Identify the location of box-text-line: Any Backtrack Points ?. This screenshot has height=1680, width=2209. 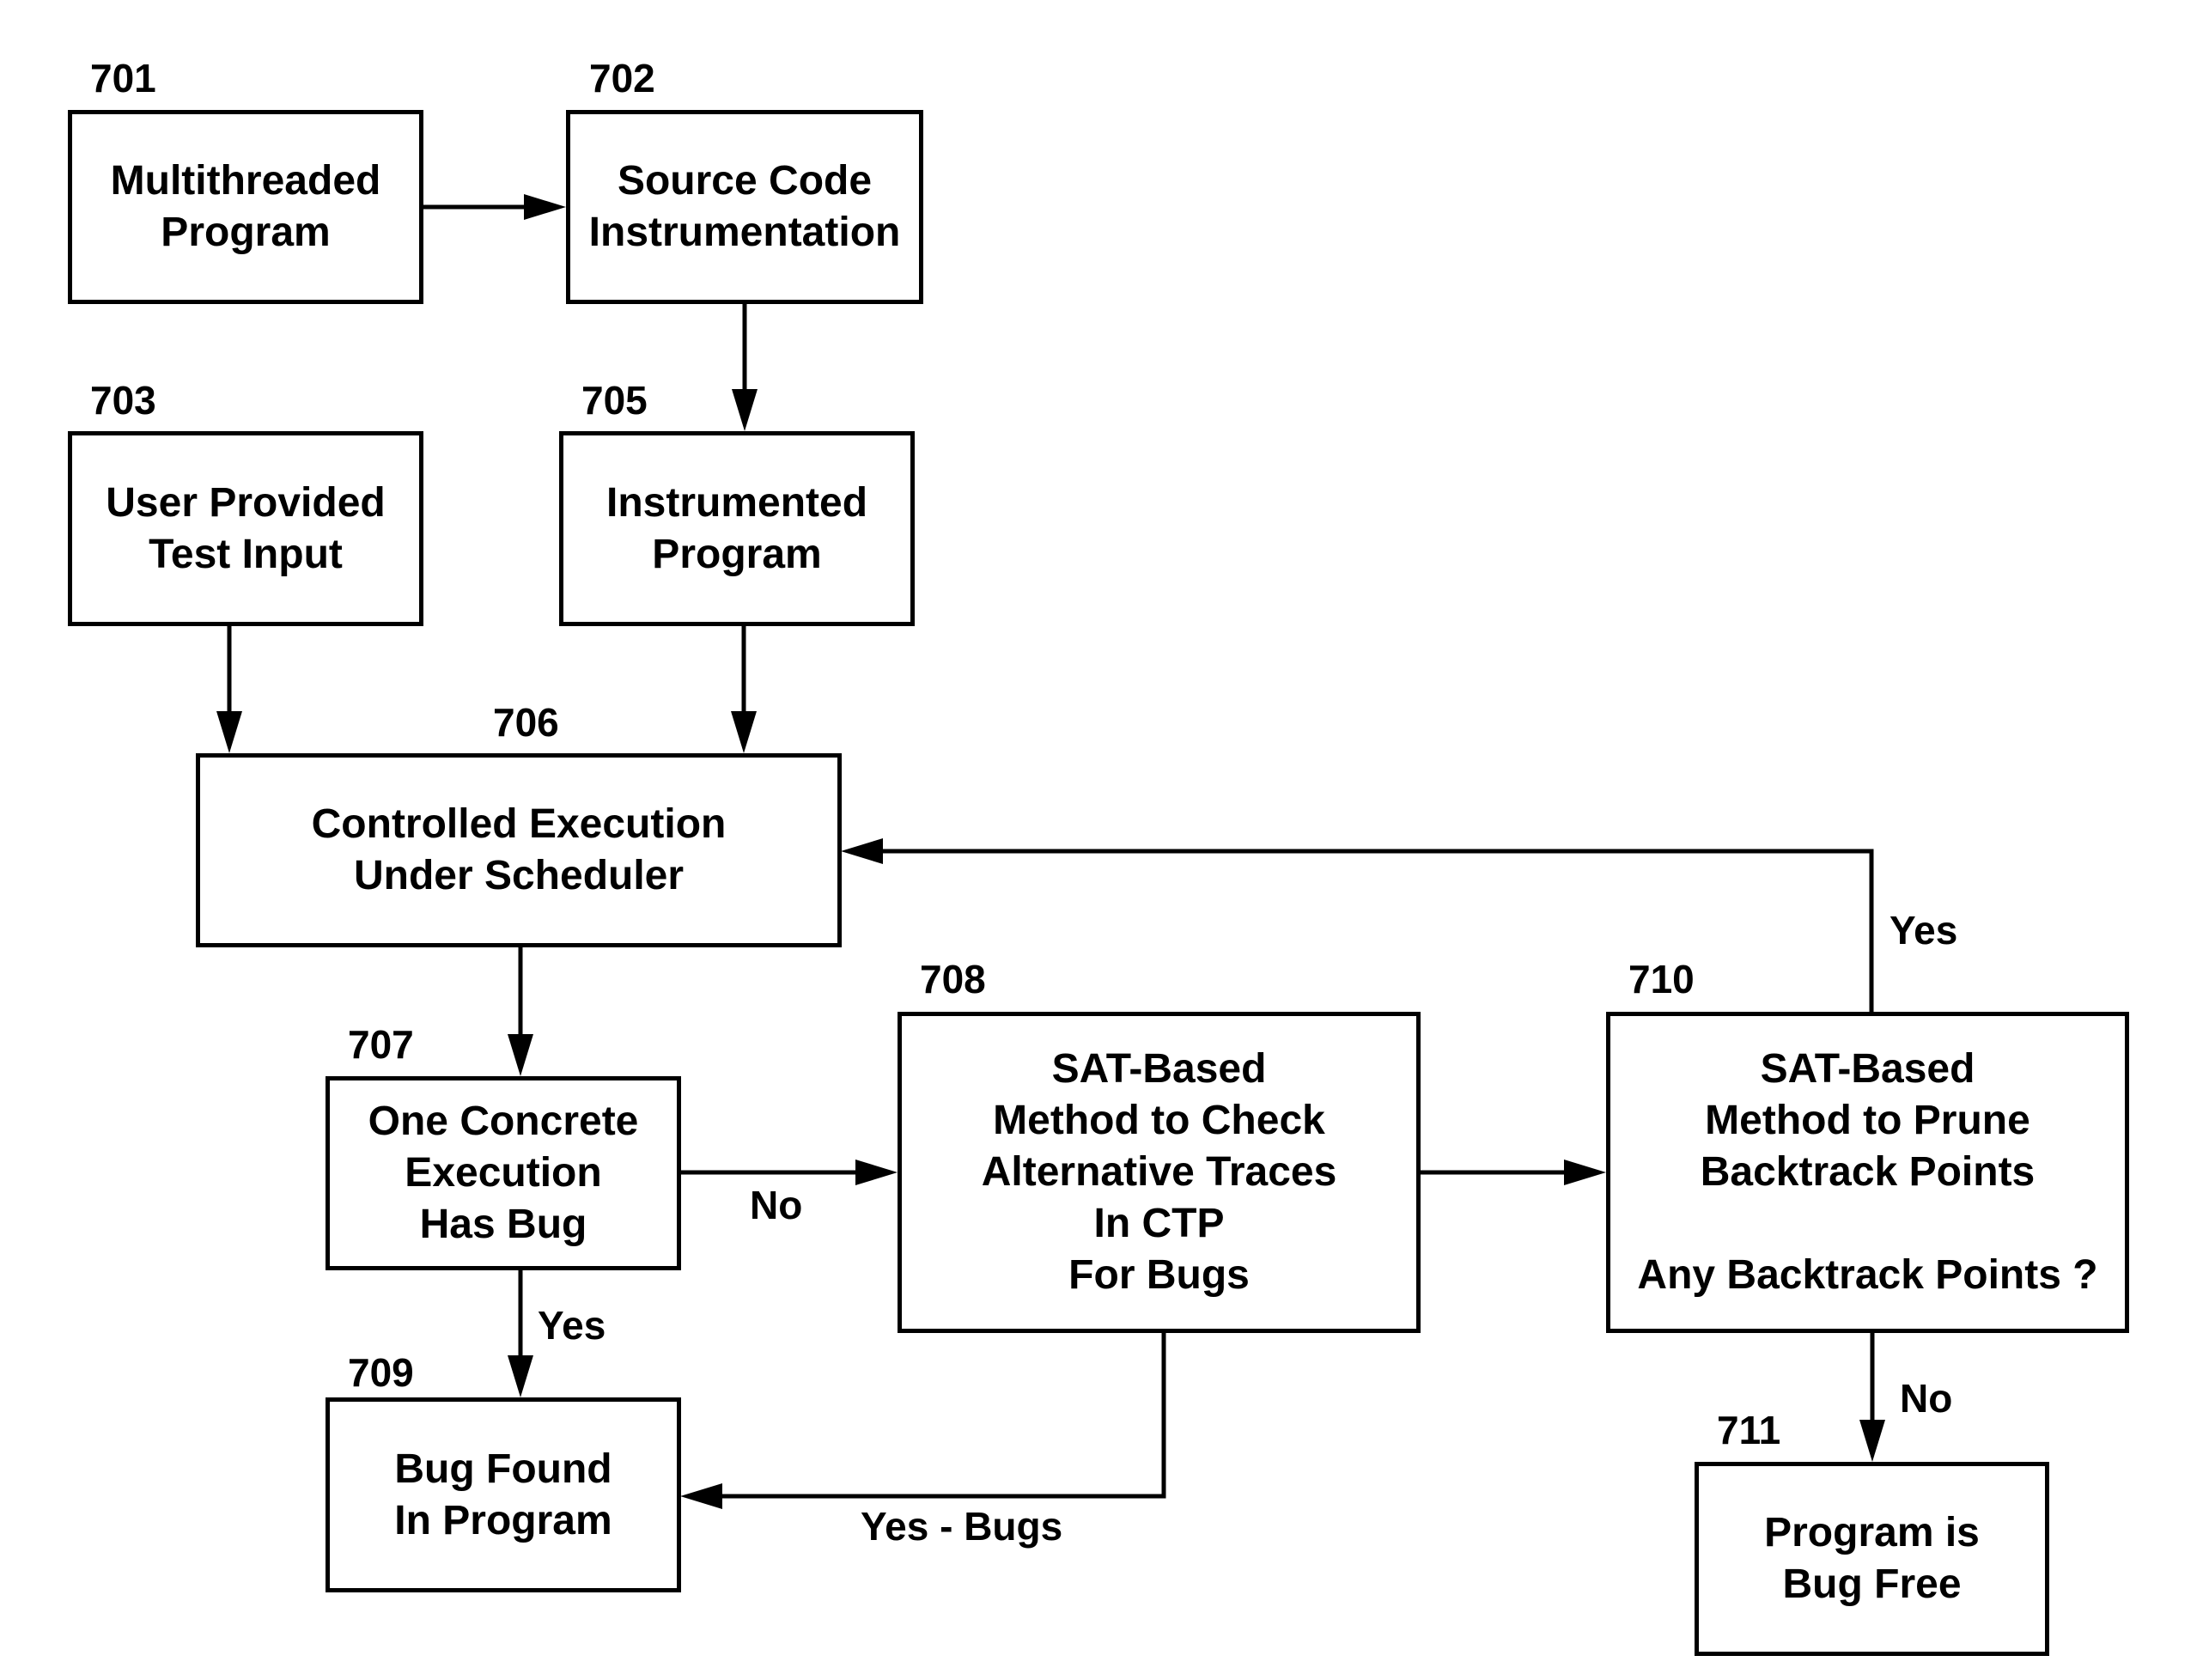
(1867, 1275).